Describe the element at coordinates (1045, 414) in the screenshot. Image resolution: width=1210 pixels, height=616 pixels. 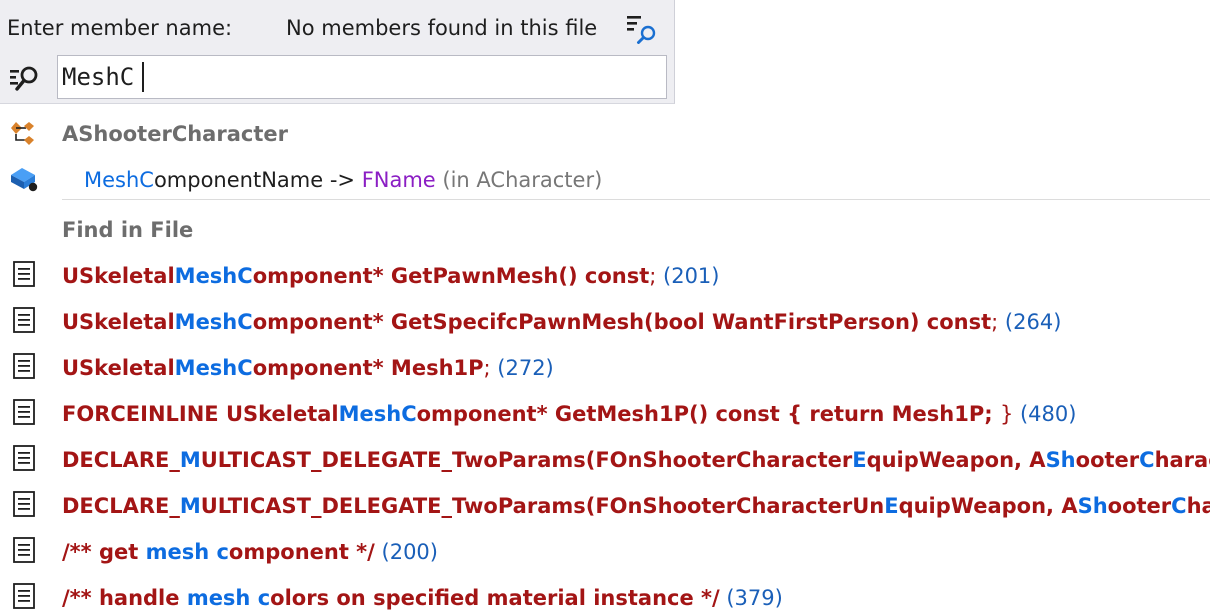
I see `line-number: (480)` at that location.